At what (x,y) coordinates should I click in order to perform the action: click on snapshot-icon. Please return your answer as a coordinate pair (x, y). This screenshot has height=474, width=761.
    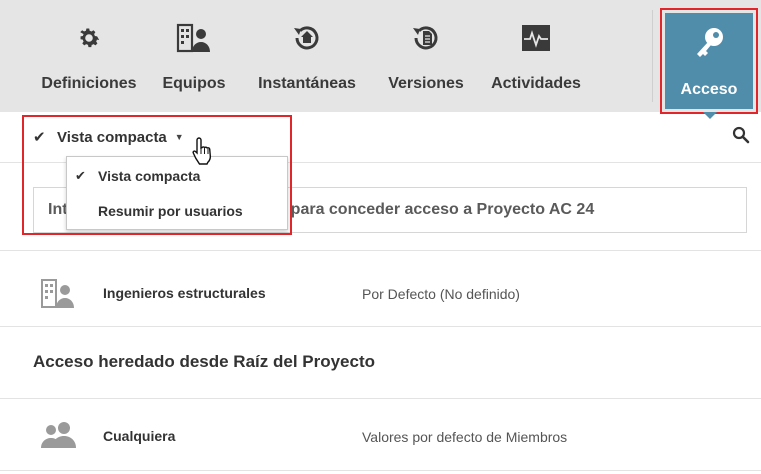
    Looking at the image, I should click on (307, 38).